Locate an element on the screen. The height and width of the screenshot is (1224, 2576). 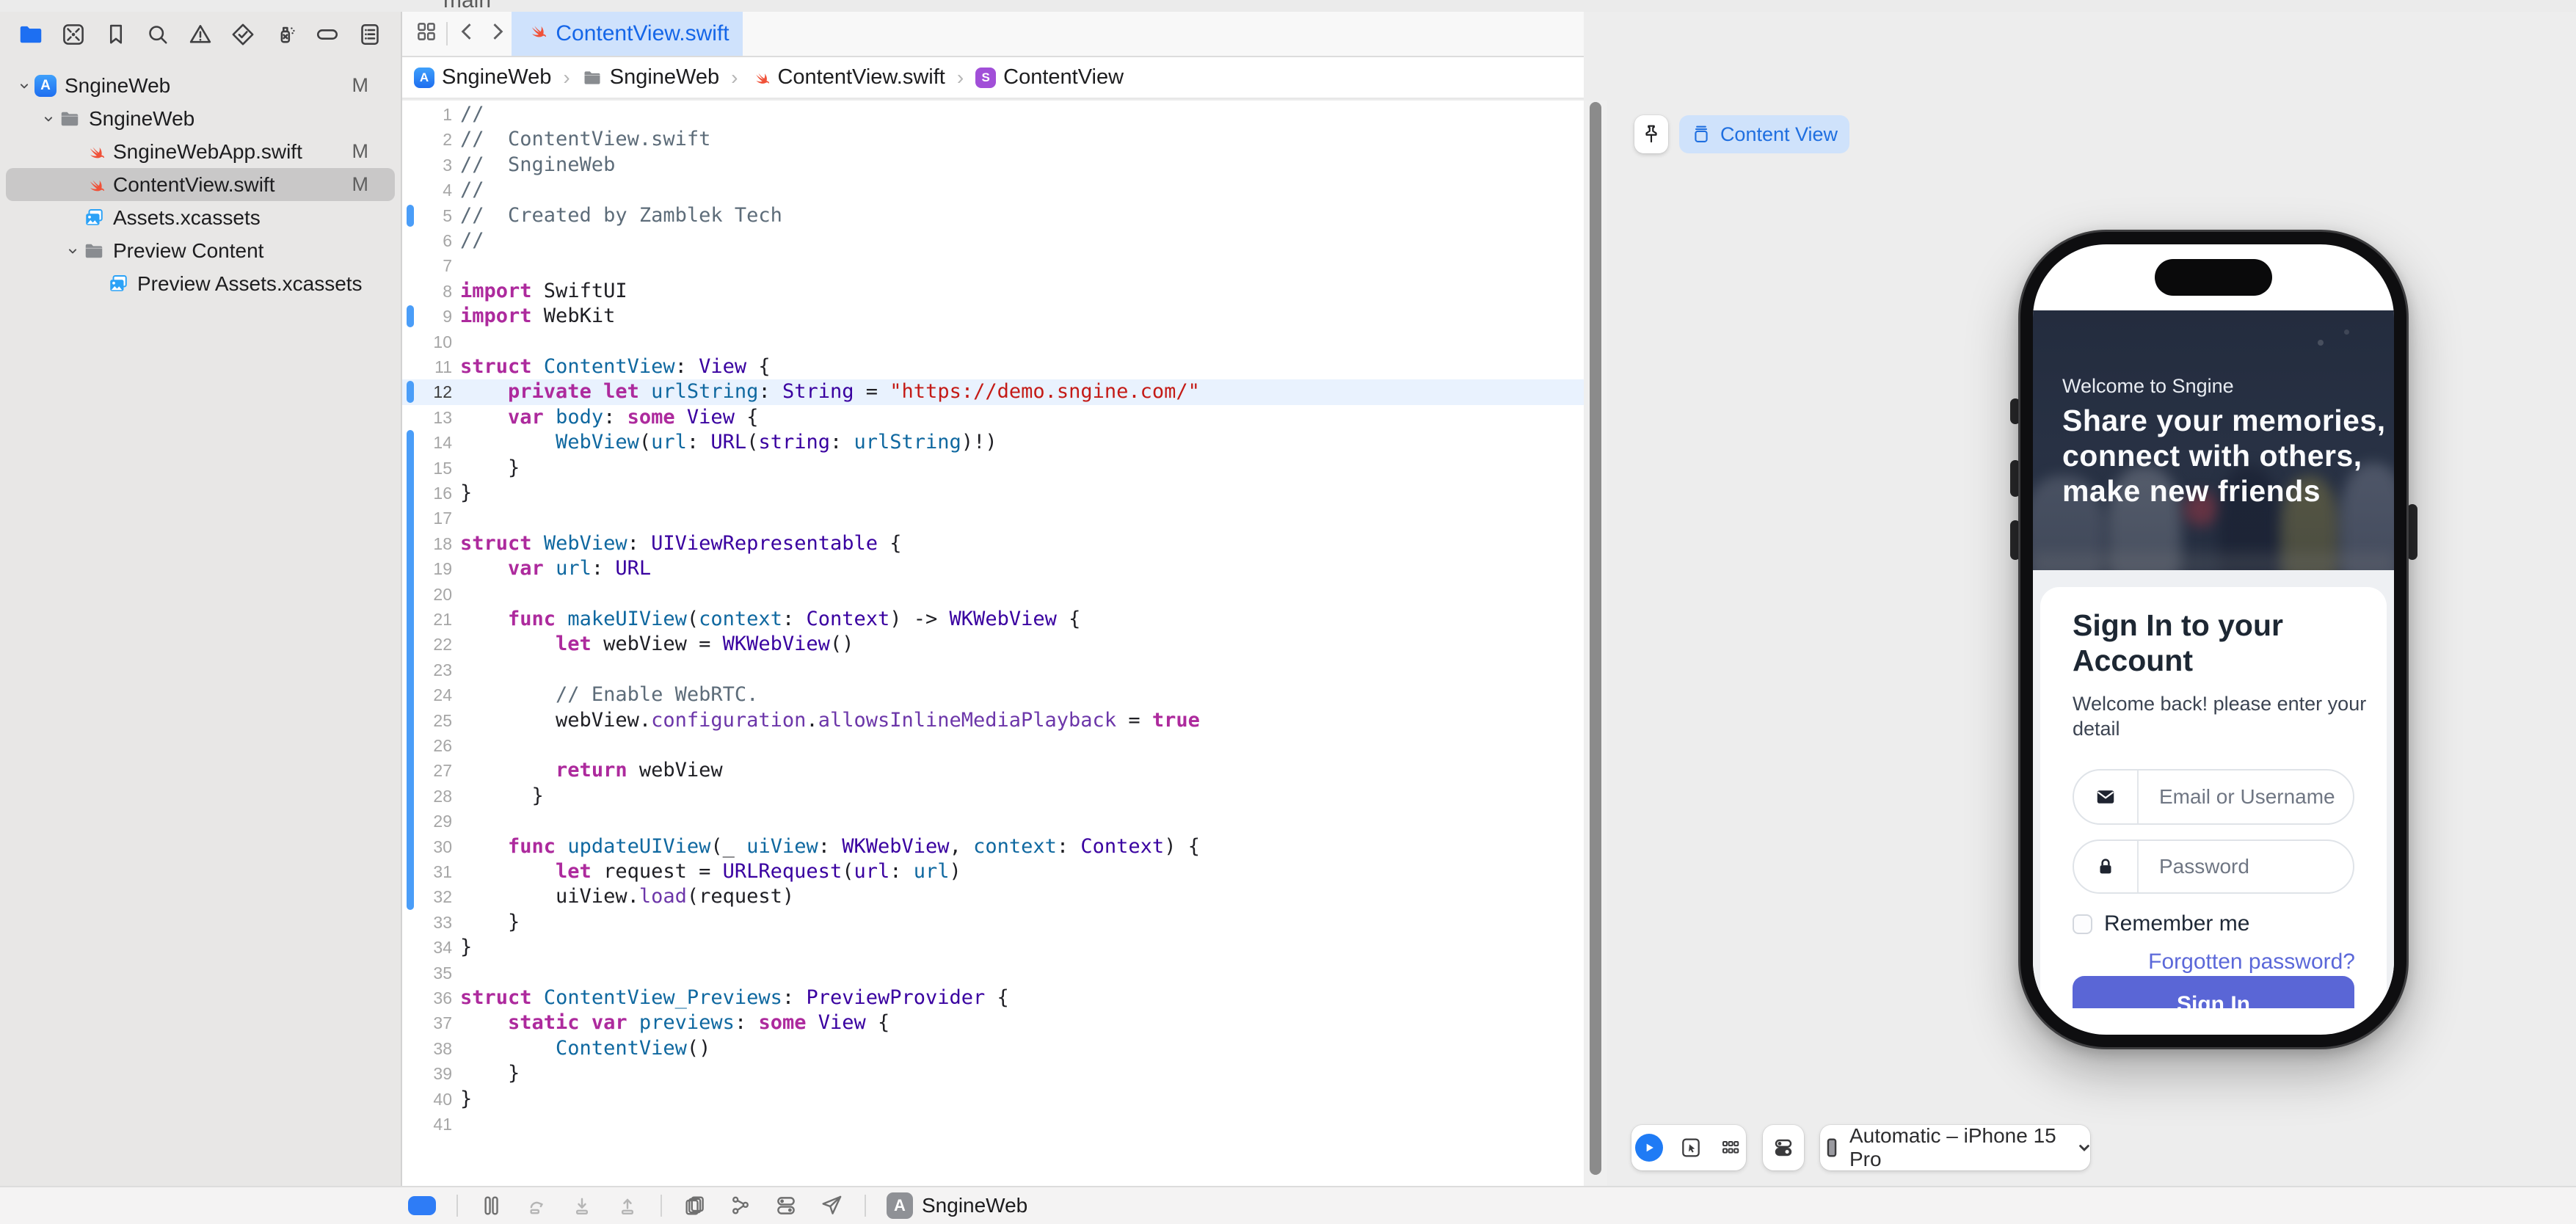
code-line-5: // Created by Zamblek Tech is located at coordinates (621, 215).